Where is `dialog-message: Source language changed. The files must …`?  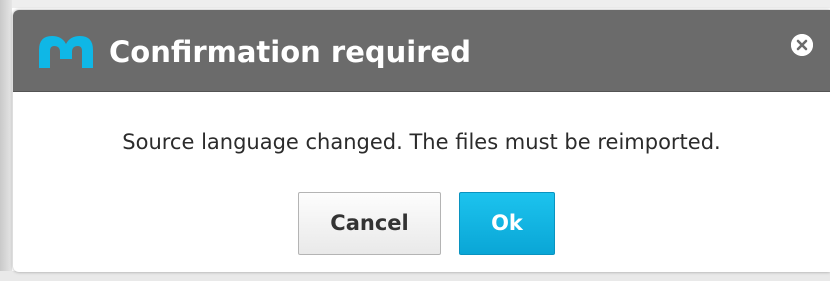 dialog-message: Source language changed. The files must … is located at coordinates (421, 142).